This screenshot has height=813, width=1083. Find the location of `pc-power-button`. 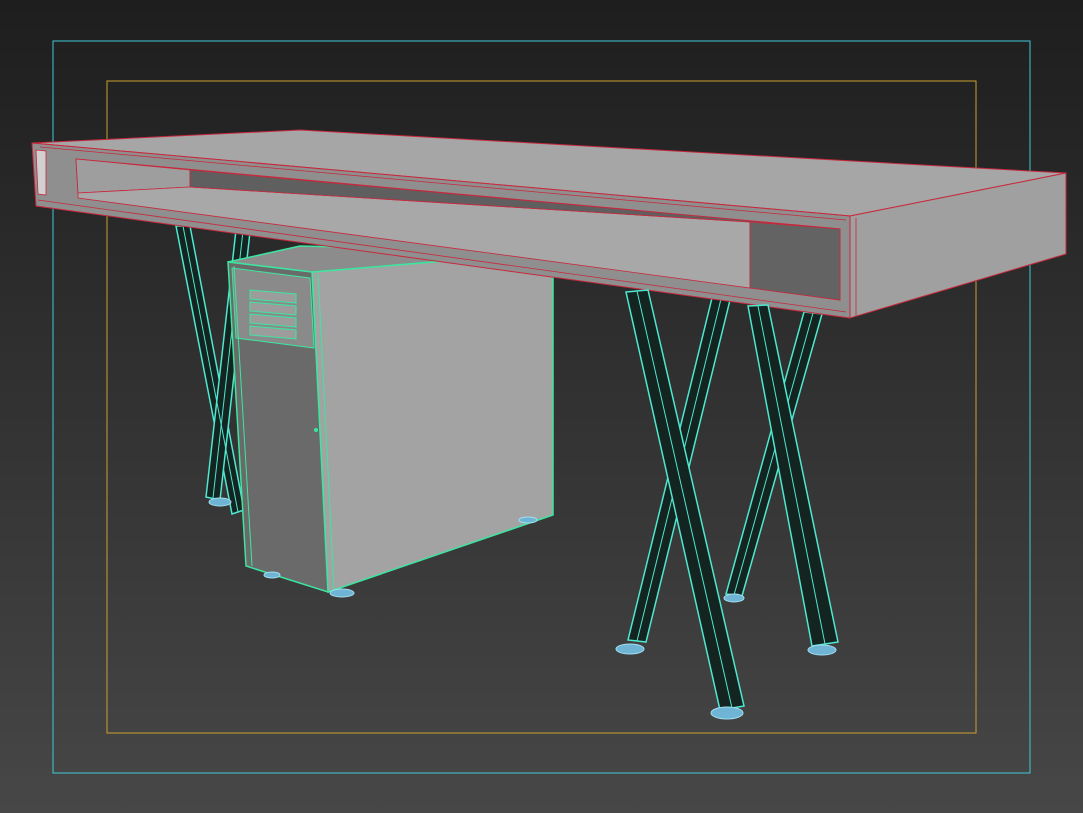

pc-power-button is located at coordinates (316, 430).